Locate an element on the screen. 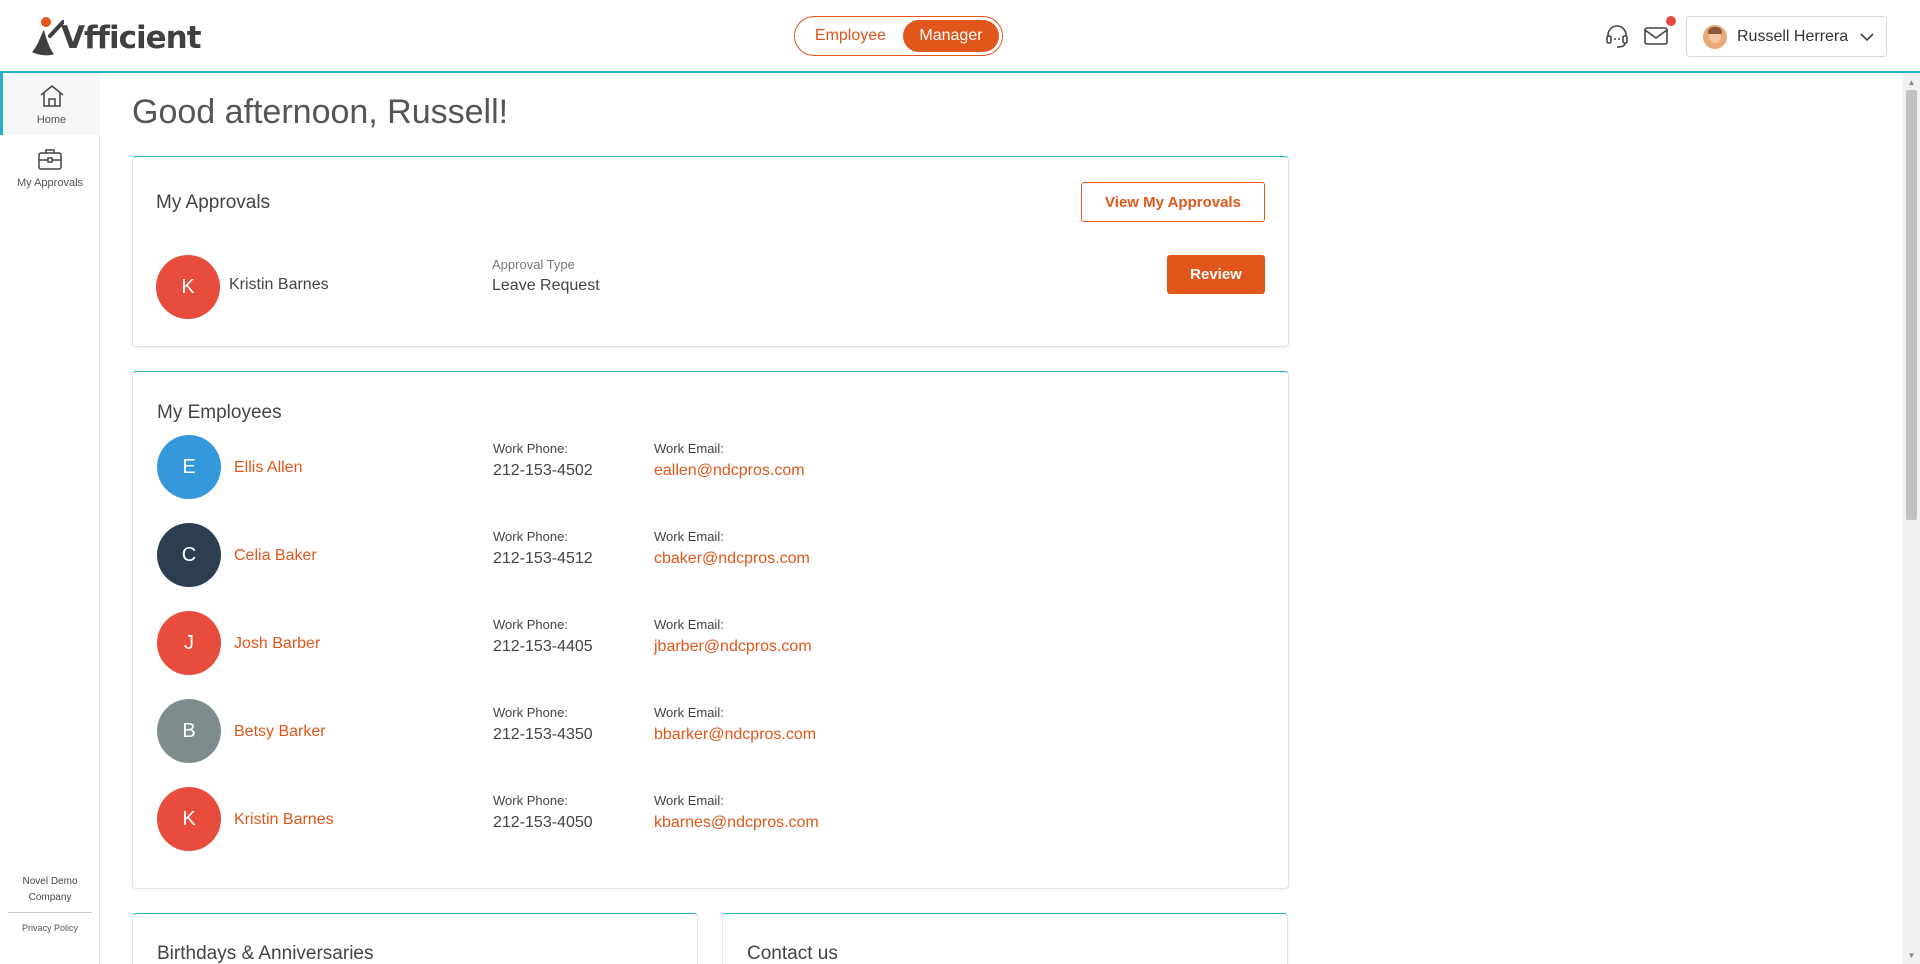  avatar: B is located at coordinates (189, 731).